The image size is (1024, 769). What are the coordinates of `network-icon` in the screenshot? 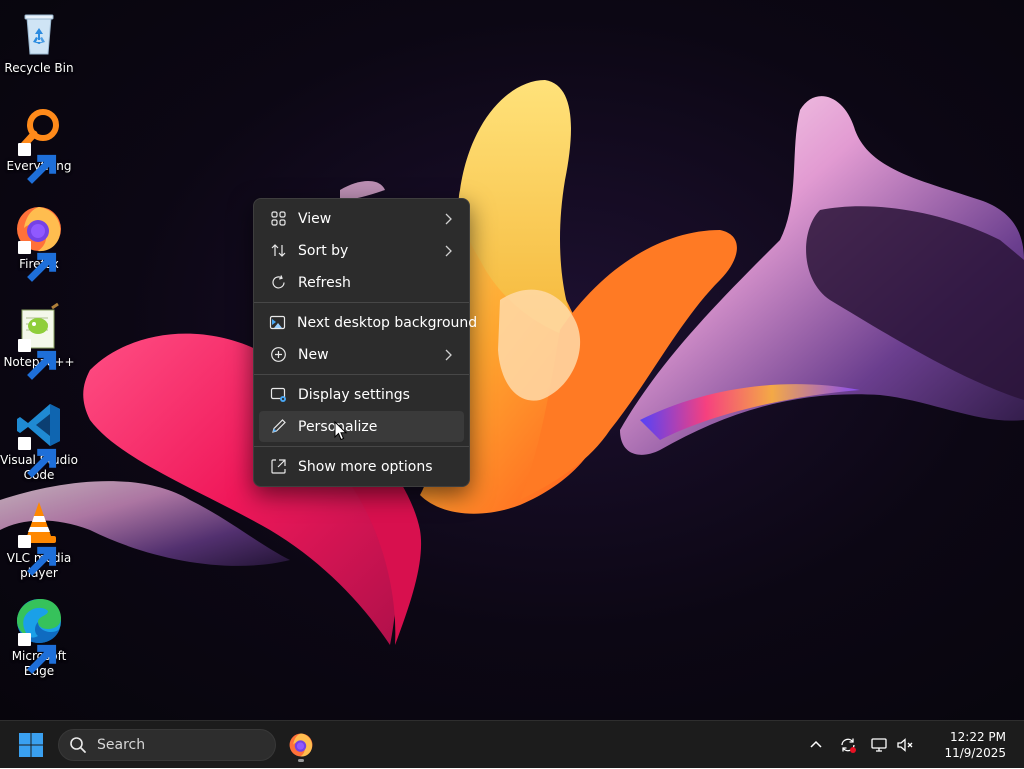 It's located at (879, 745).